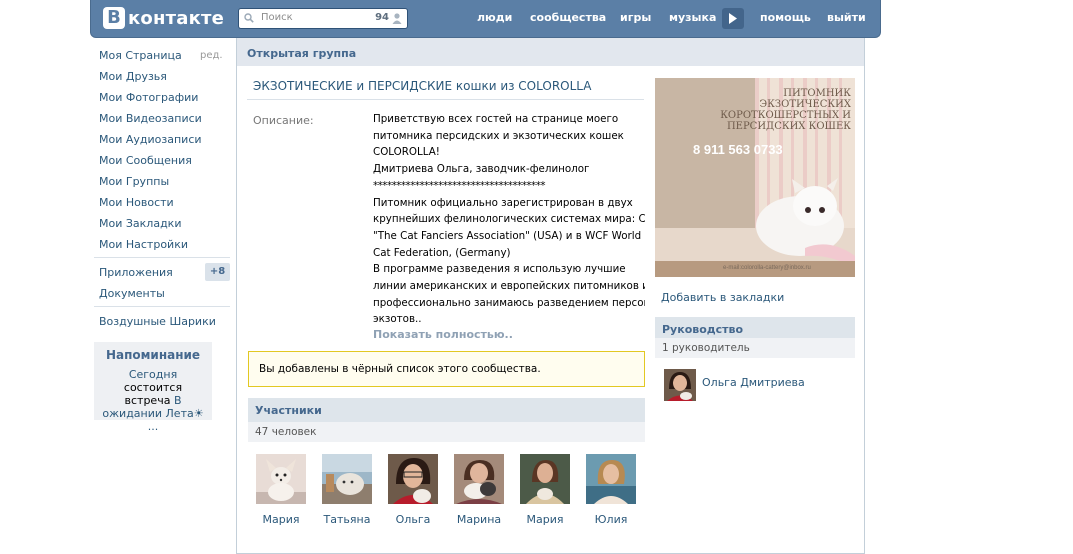 The image size is (1073, 554). Describe the element at coordinates (150, 139) in the screenshot. I see `sidebar-item-audio: Мои Аудиозаписи` at that location.